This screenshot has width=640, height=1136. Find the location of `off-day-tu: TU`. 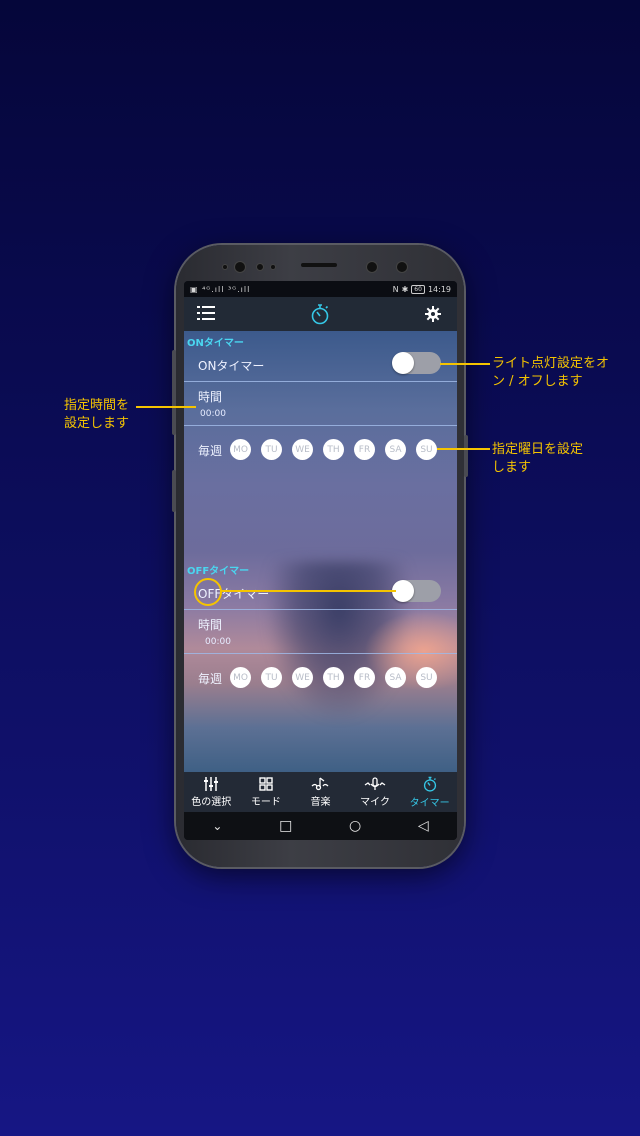

off-day-tu: TU is located at coordinates (271, 677).